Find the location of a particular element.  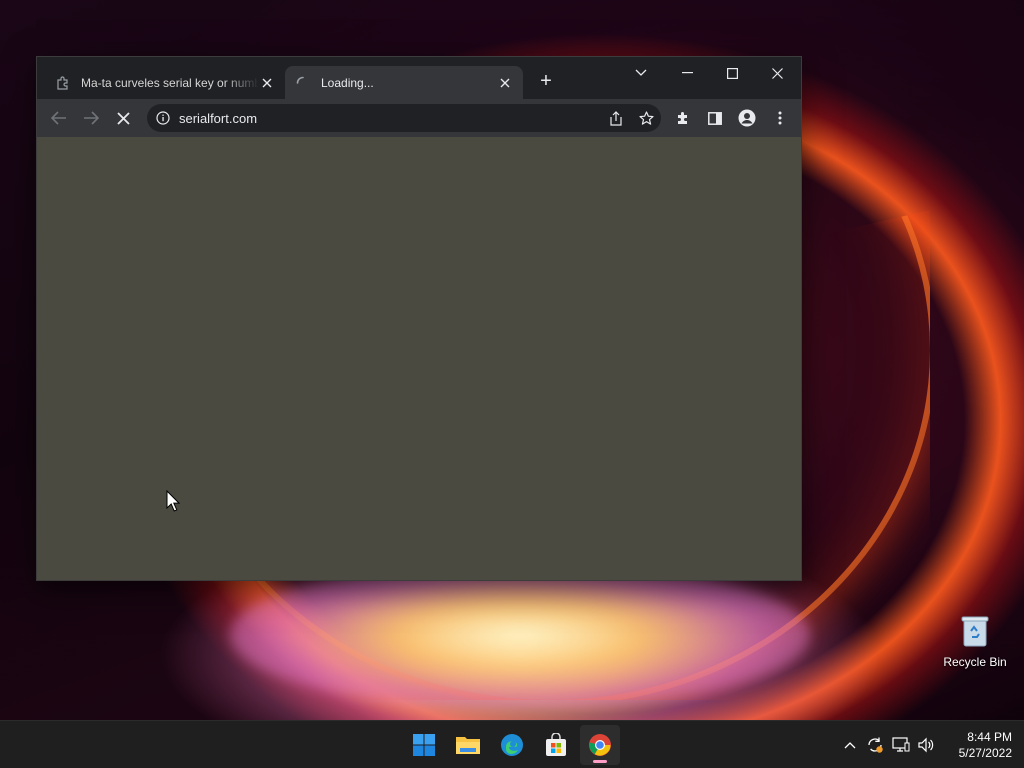

menu-button is located at coordinates (780, 118).